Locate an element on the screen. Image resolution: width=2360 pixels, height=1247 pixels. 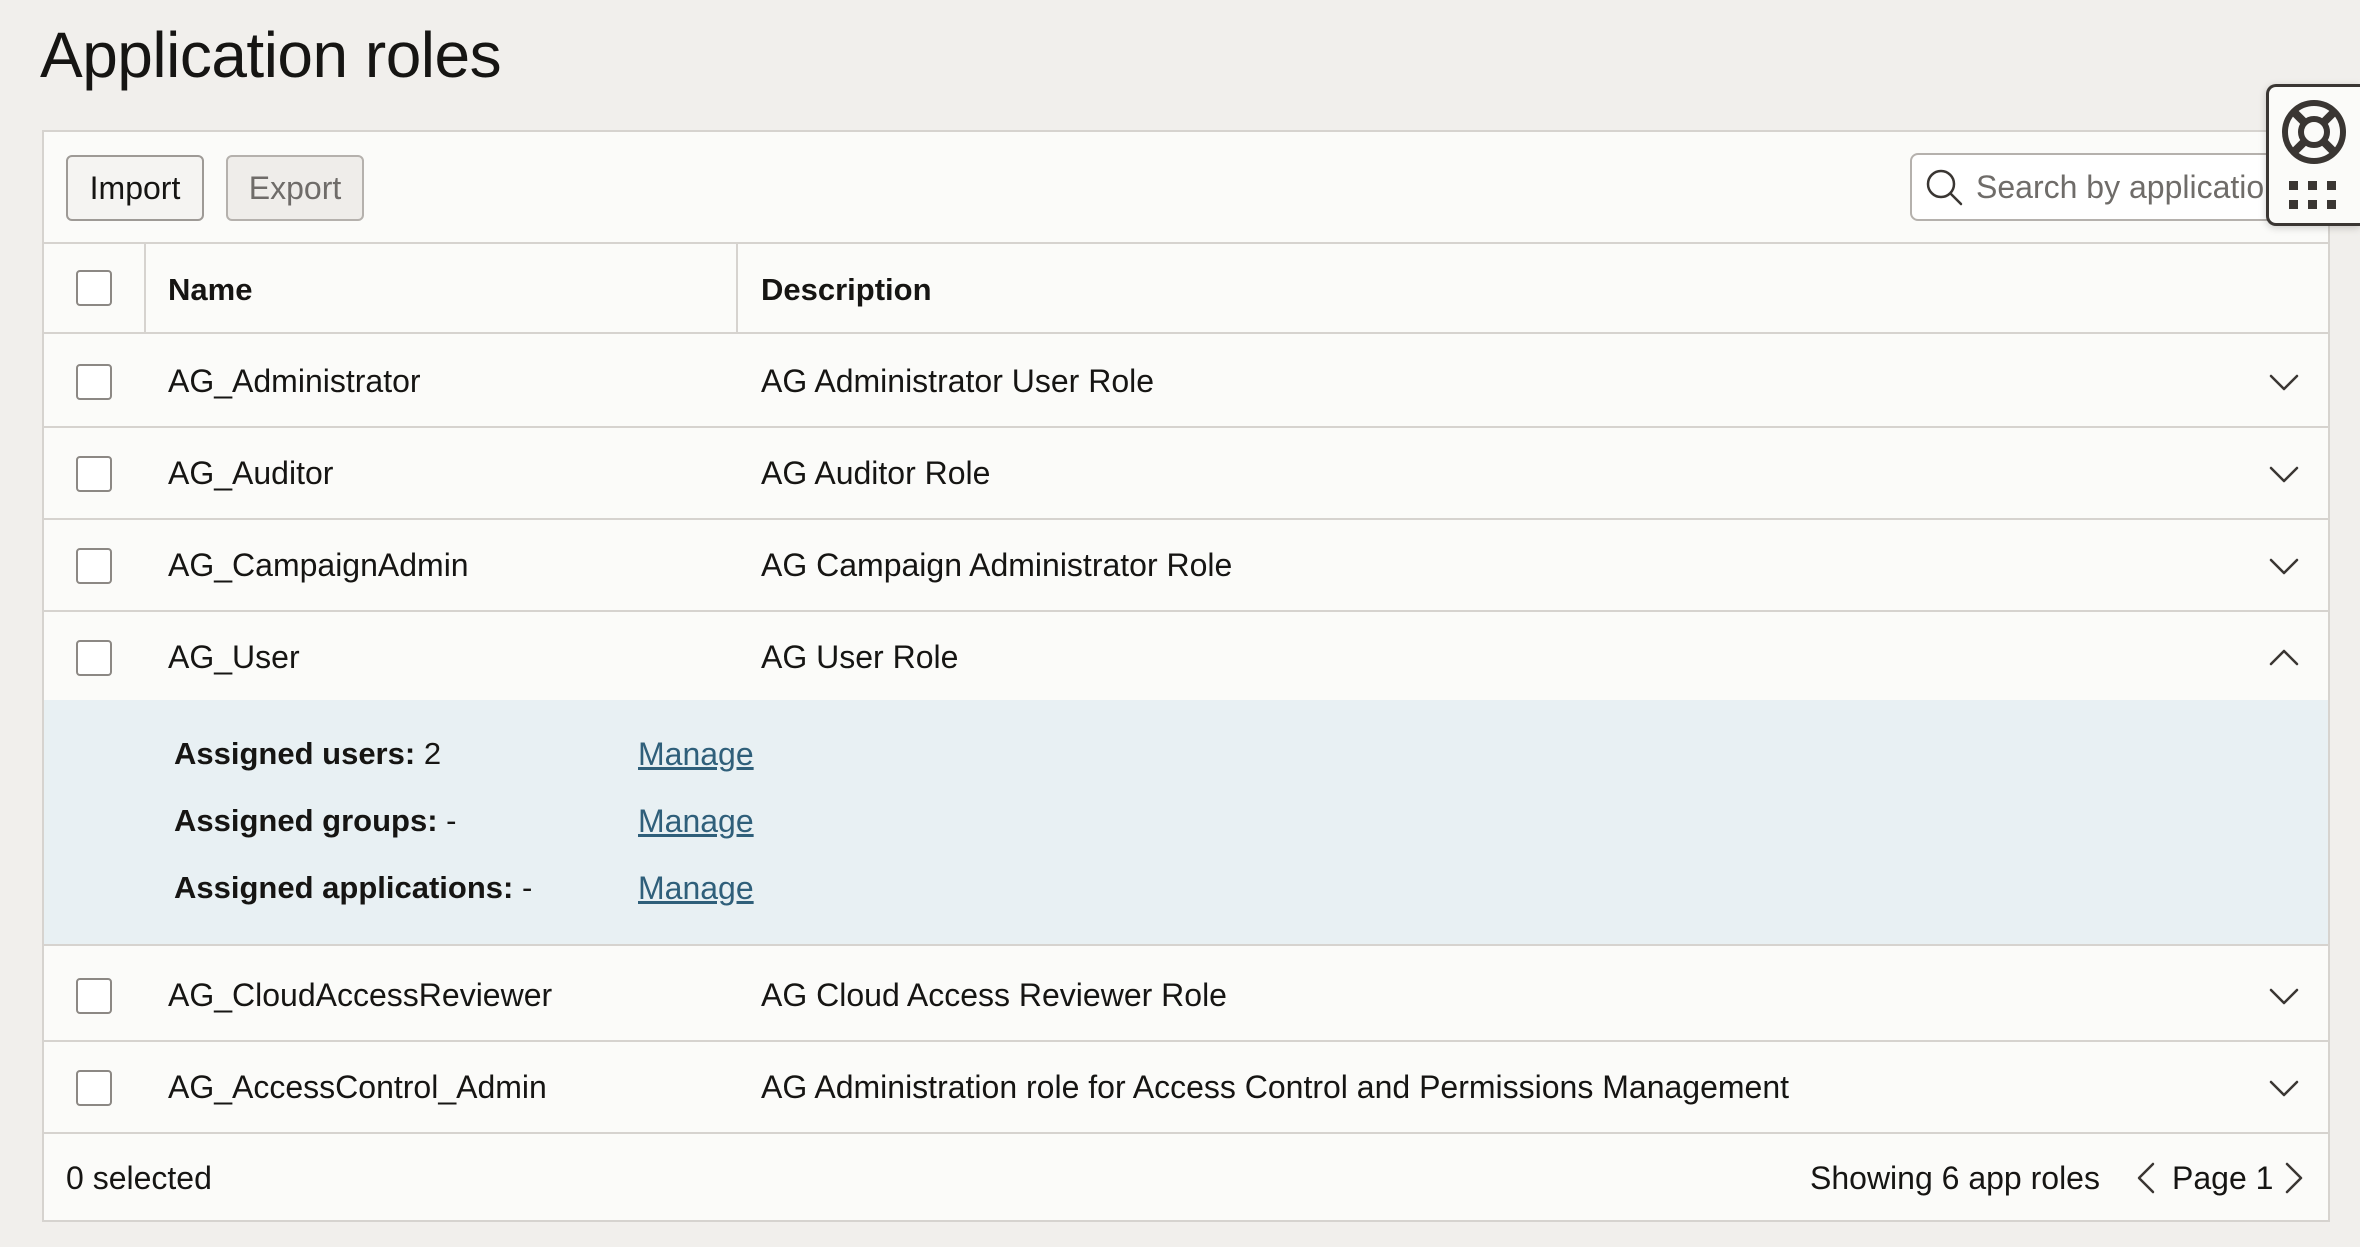
role-name: AG_AccessControl_Admin is located at coordinates (357, 1087).